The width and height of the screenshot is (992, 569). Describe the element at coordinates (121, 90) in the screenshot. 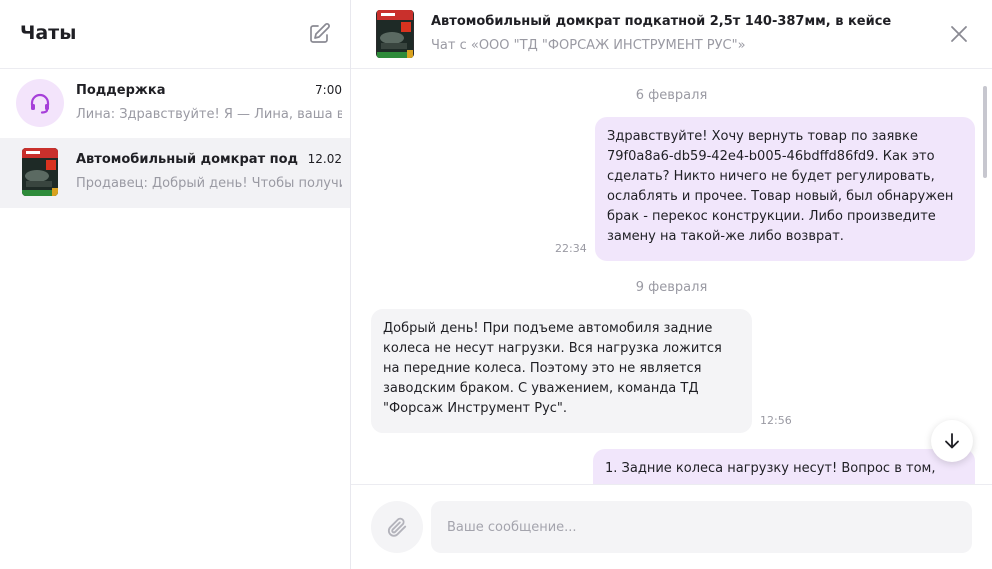

I see `chat-name: Поддержка` at that location.